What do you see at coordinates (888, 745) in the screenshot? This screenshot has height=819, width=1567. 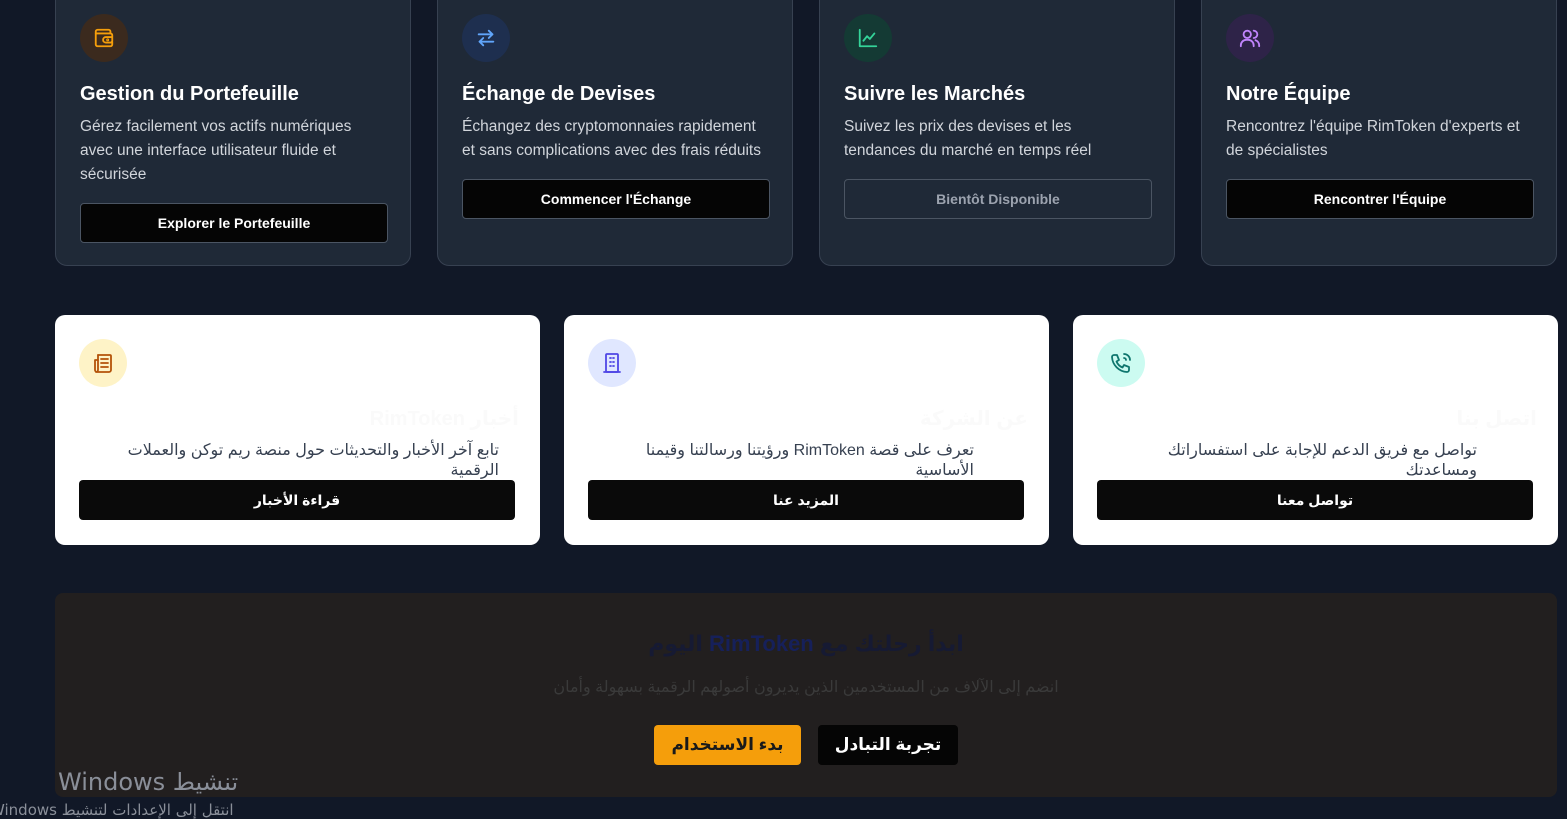 I see `try-exchange-button: تجربة التبادل` at bounding box center [888, 745].